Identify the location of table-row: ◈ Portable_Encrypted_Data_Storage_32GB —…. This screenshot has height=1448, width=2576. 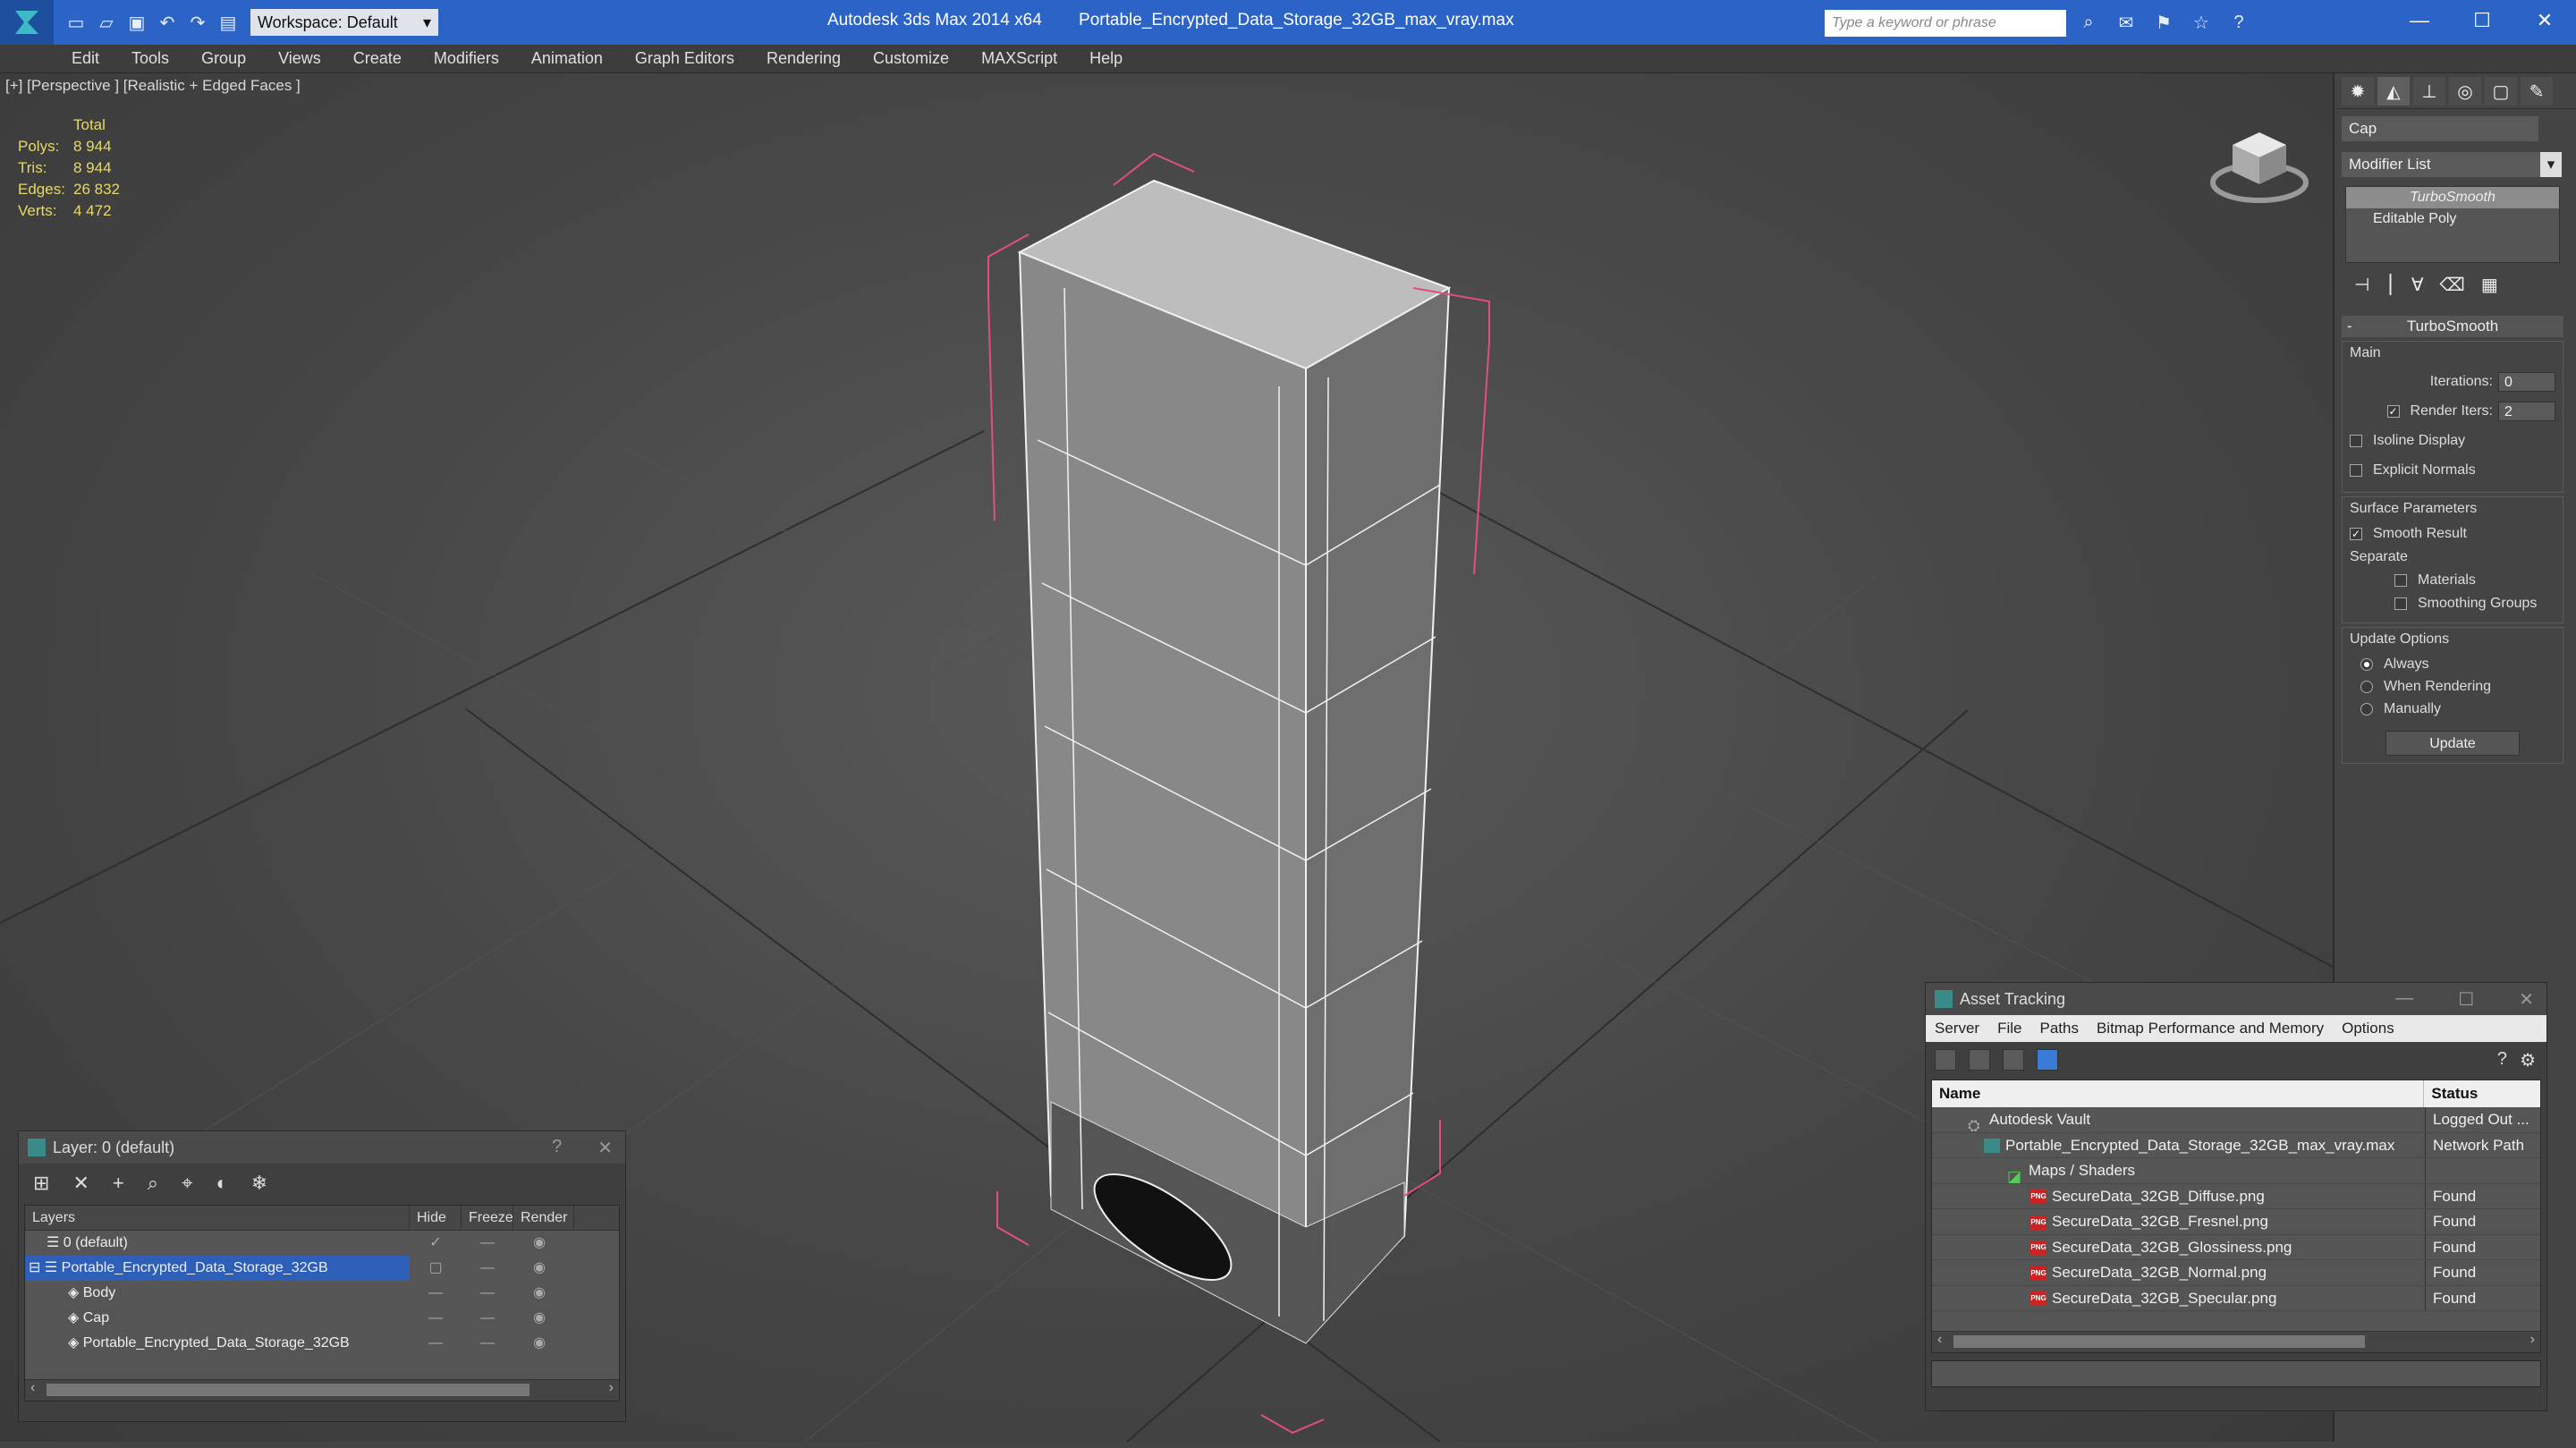
(322, 1343).